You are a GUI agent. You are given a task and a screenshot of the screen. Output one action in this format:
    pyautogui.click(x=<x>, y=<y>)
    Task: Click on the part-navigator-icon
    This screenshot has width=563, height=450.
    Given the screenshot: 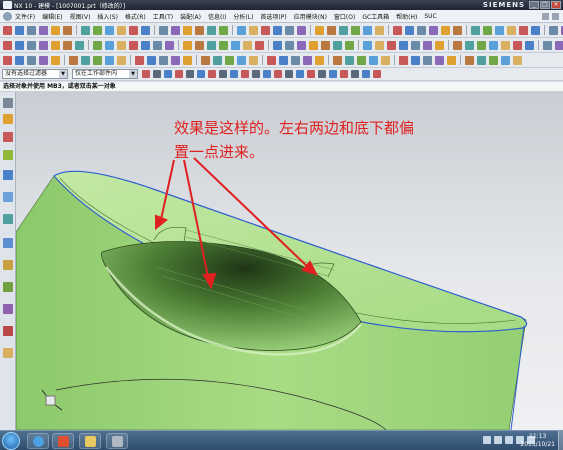 What is the action you would take?
    pyautogui.click(x=8, y=155)
    